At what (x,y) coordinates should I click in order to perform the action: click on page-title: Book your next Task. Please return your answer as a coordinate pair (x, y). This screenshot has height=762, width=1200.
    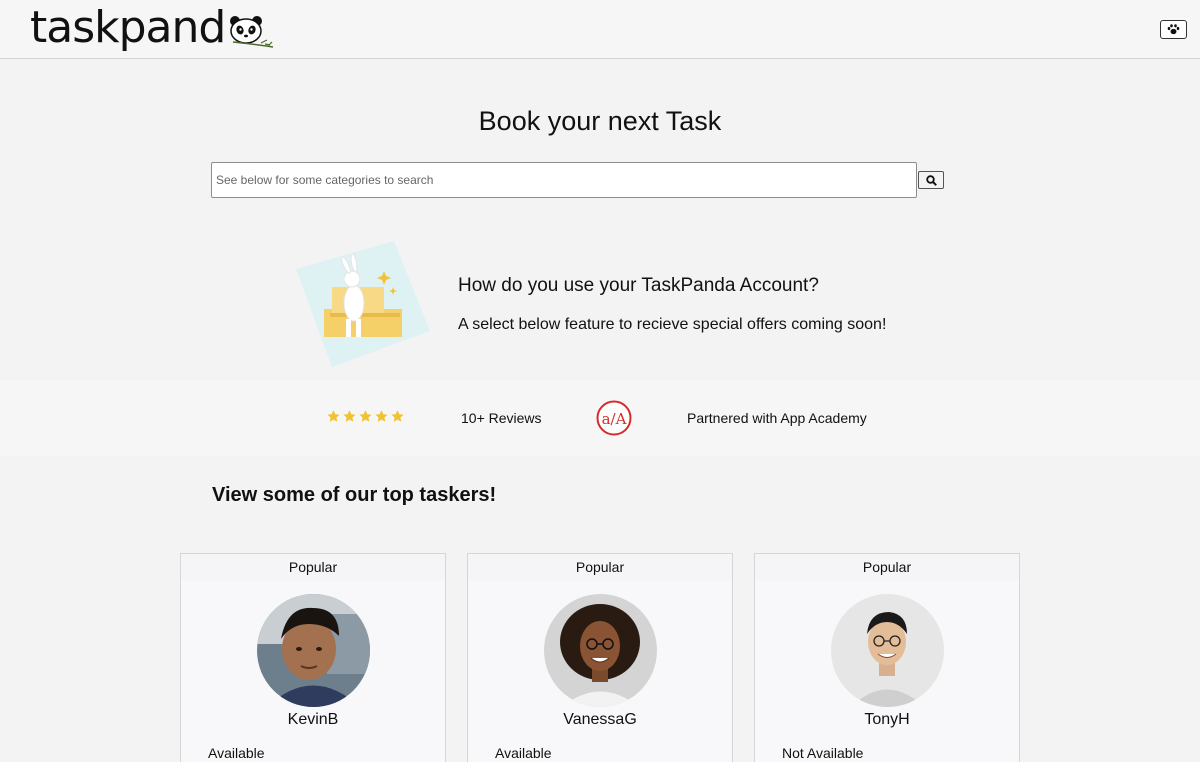
    Looking at the image, I should click on (600, 121).